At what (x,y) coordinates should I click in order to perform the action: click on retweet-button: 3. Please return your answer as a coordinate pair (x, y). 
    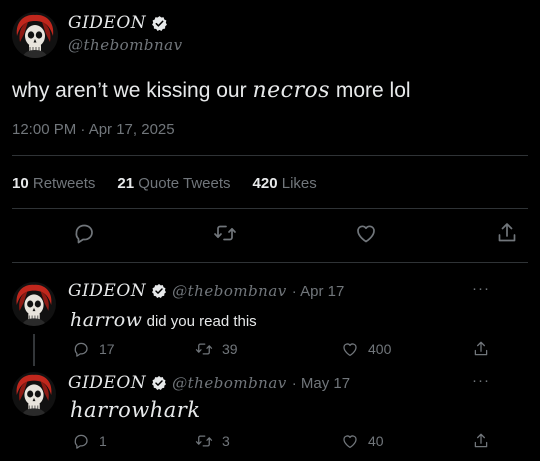
    Looking at the image, I should click on (212, 441).